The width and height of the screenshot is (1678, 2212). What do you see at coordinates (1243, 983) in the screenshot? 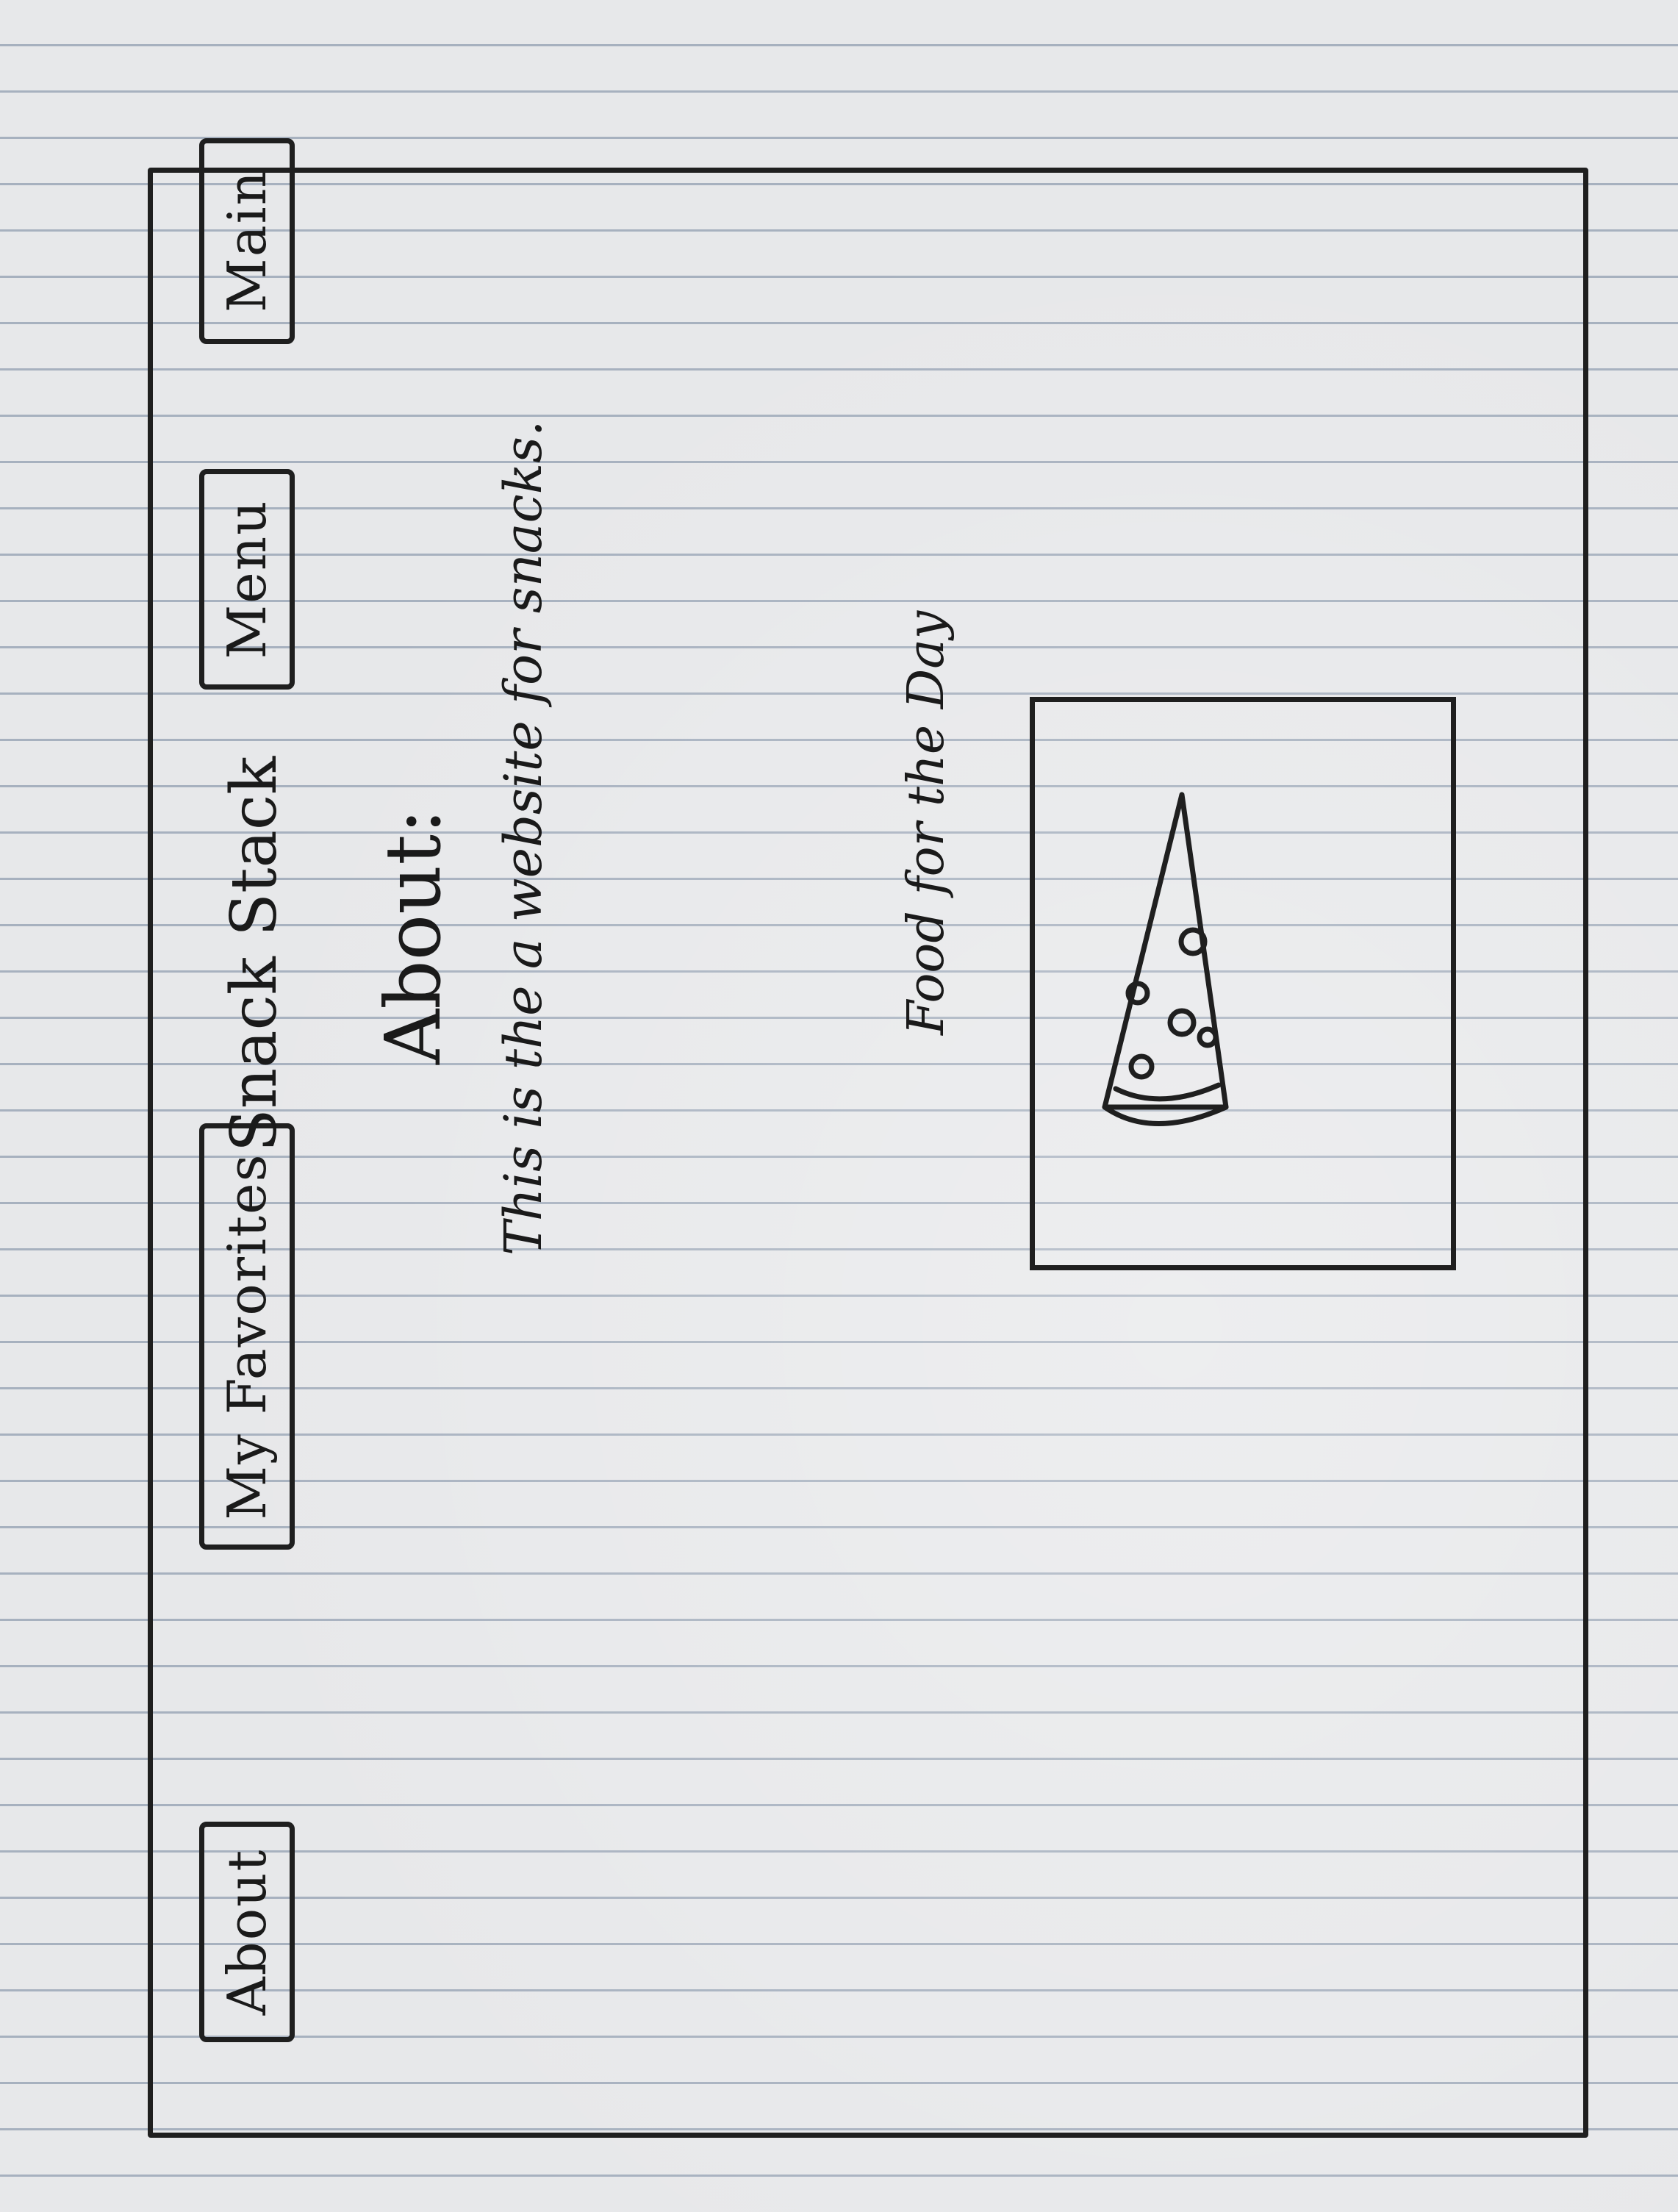
I see `food-of-the-day-image` at bounding box center [1243, 983].